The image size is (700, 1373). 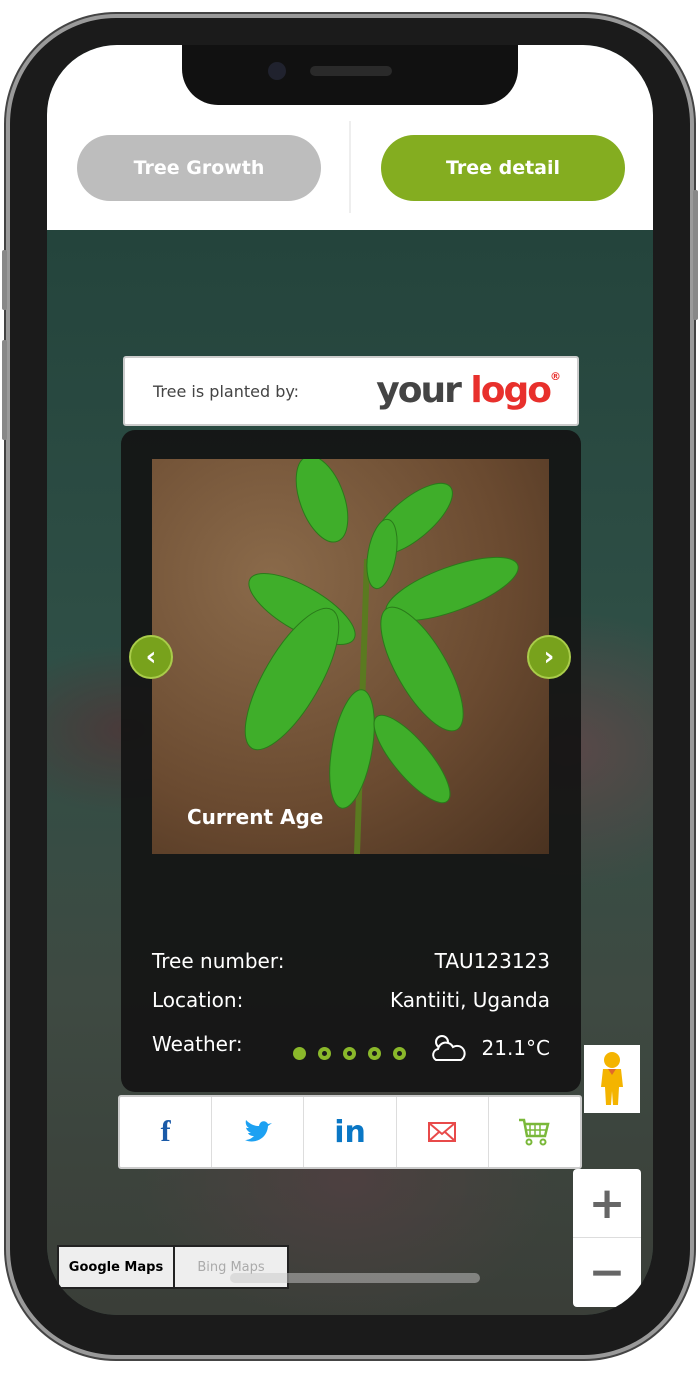 I want to click on weather-value: 21.1°C, so click(x=489, y=1048).